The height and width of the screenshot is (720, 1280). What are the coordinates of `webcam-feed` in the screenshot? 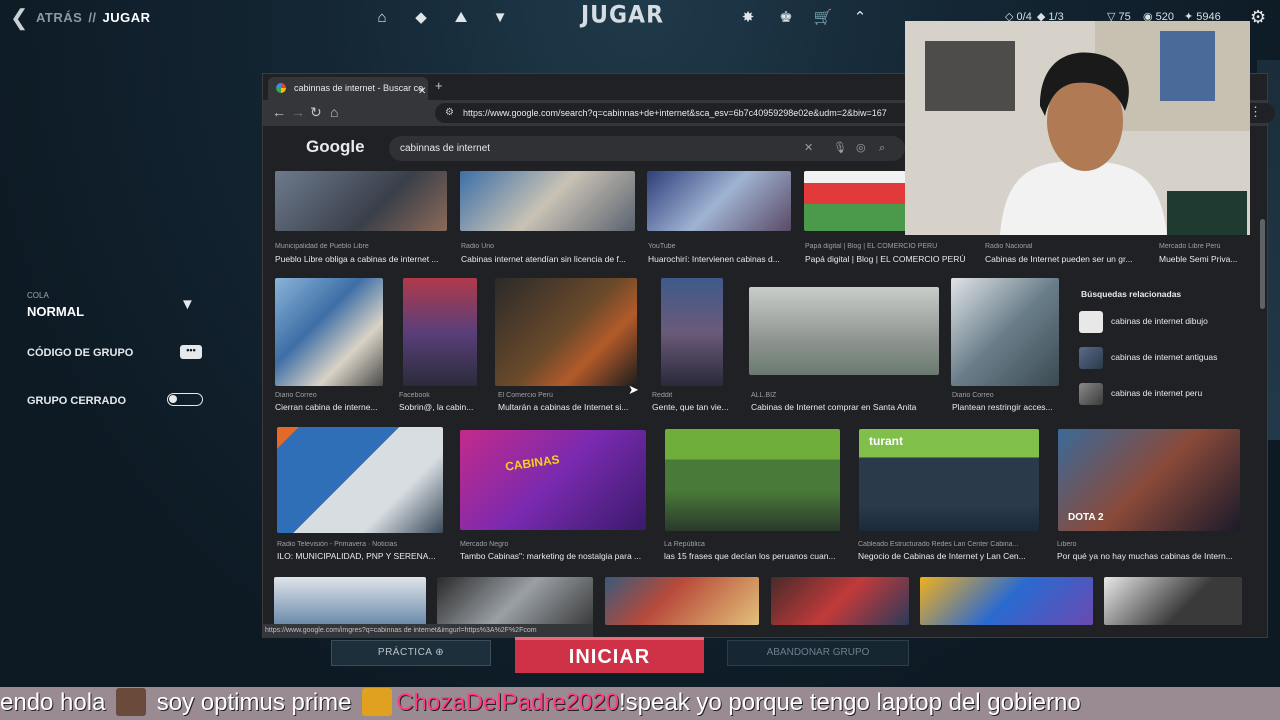 It's located at (1077, 128).